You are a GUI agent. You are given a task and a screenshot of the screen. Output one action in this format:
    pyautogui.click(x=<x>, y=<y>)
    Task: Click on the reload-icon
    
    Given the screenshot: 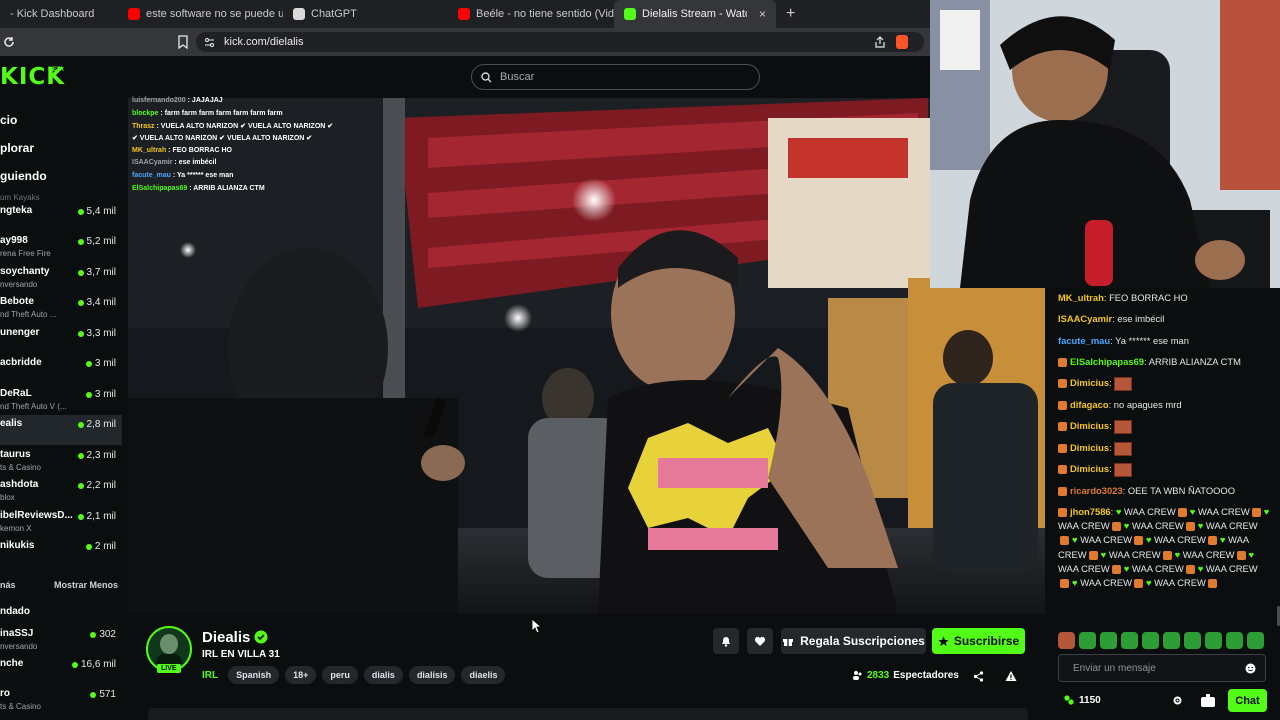 What is the action you would take?
    pyautogui.click(x=9, y=42)
    